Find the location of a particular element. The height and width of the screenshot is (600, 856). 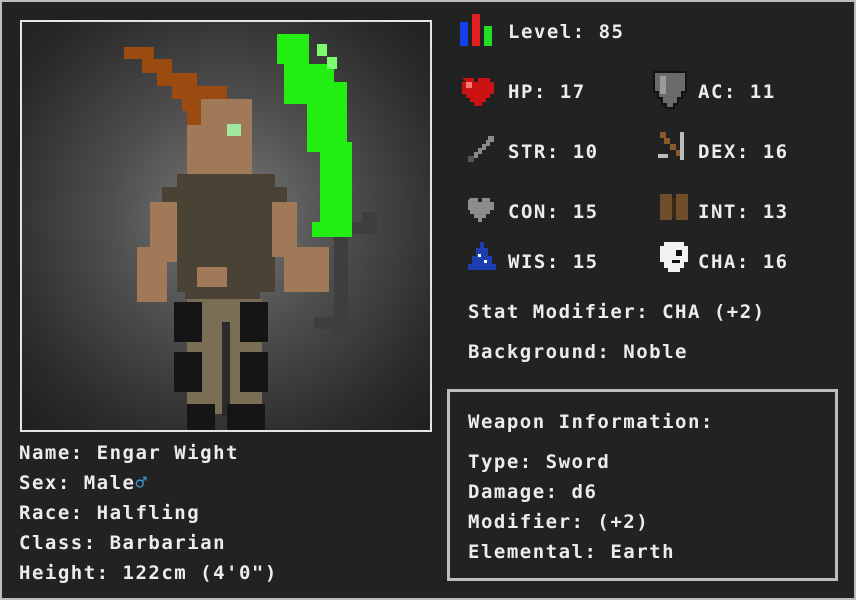

book-icon is located at coordinates (674, 207).